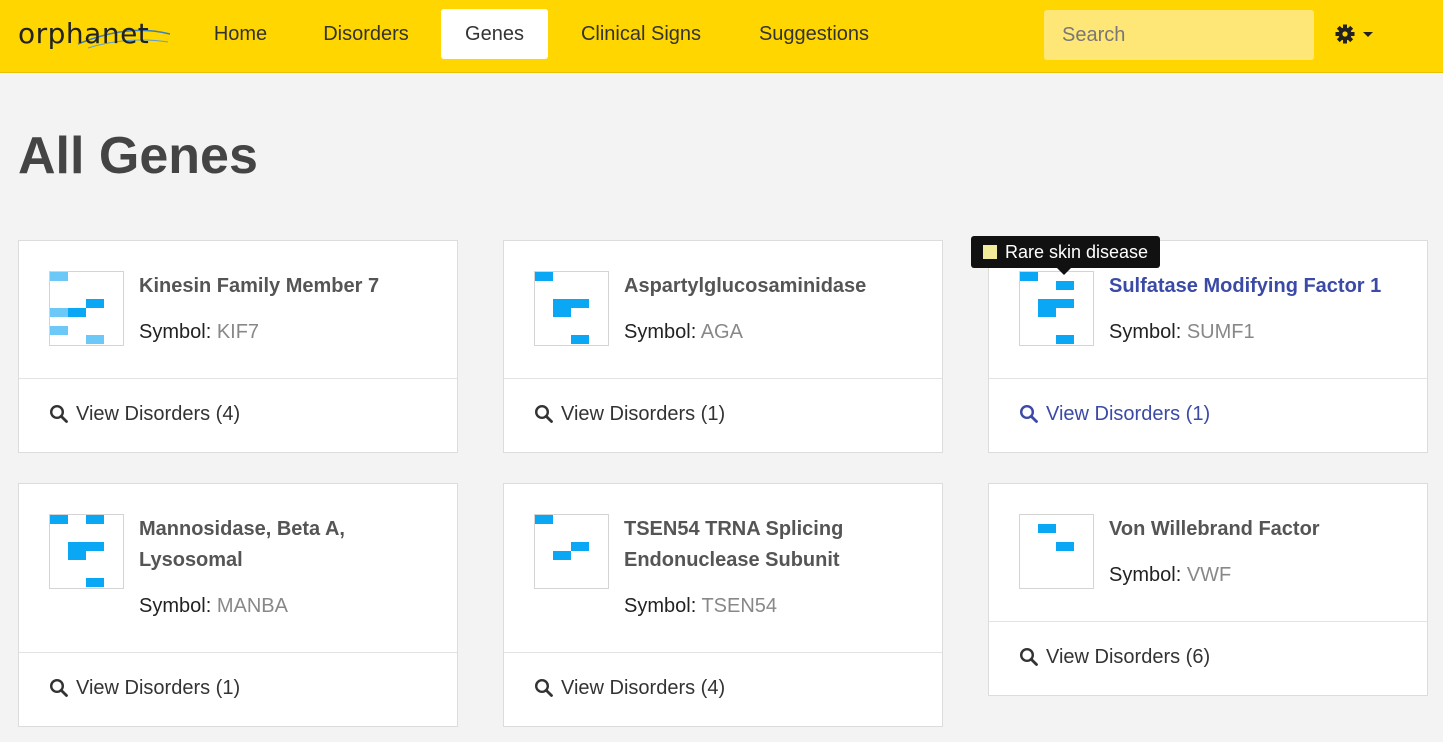  Describe the element at coordinates (289, 286) in the screenshot. I see `gene-name: Kinesin Family Member 7` at that location.